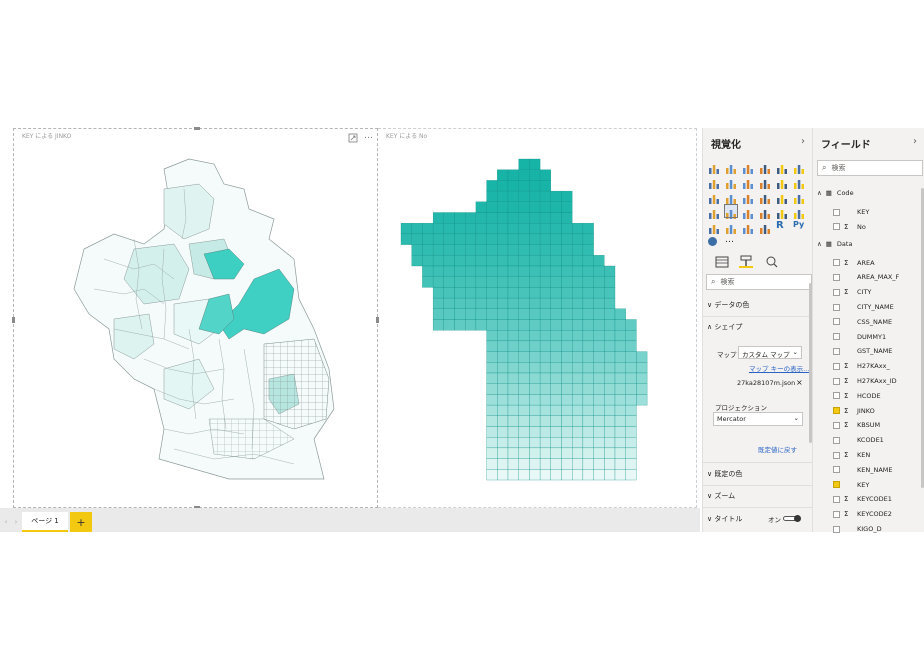 The image size is (924, 660). Describe the element at coordinates (731, 167) in the screenshot. I see `stacked-column-icon` at that location.